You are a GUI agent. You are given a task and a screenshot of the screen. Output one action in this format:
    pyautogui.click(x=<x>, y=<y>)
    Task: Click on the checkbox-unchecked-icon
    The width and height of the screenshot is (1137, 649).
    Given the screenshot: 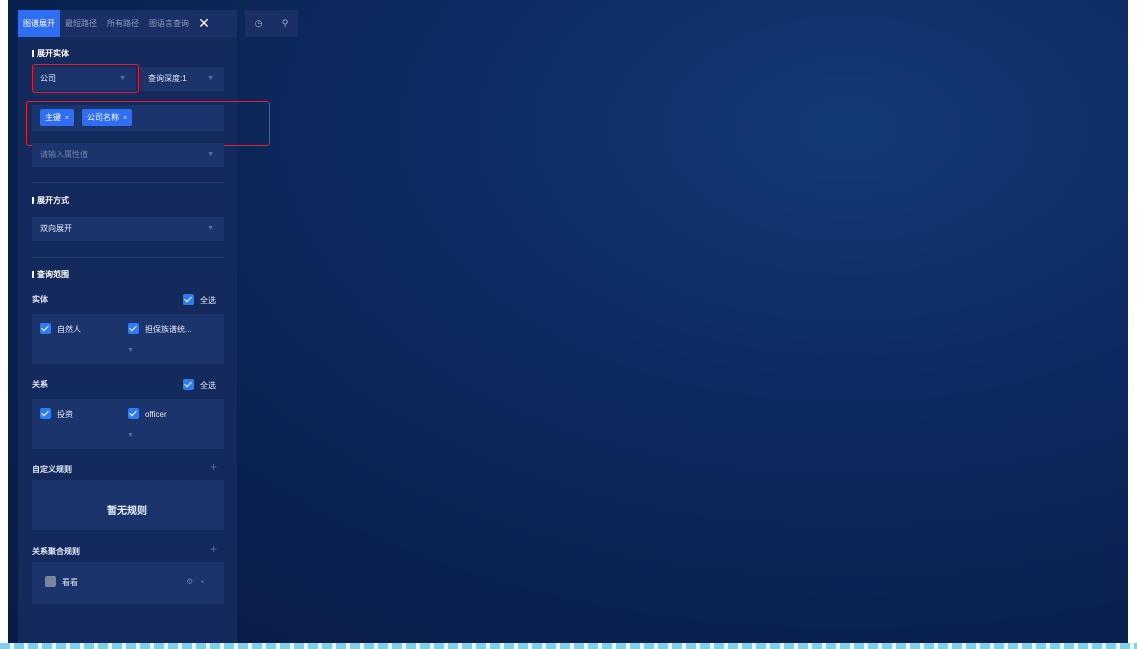 What is the action you would take?
    pyautogui.click(x=50, y=581)
    